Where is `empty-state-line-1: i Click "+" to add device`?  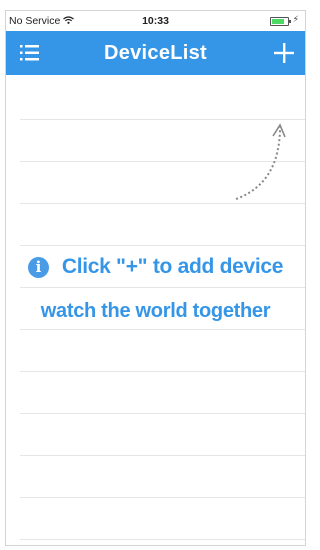
empty-state-line-1: i Click "+" to add device is located at coordinates (155, 267).